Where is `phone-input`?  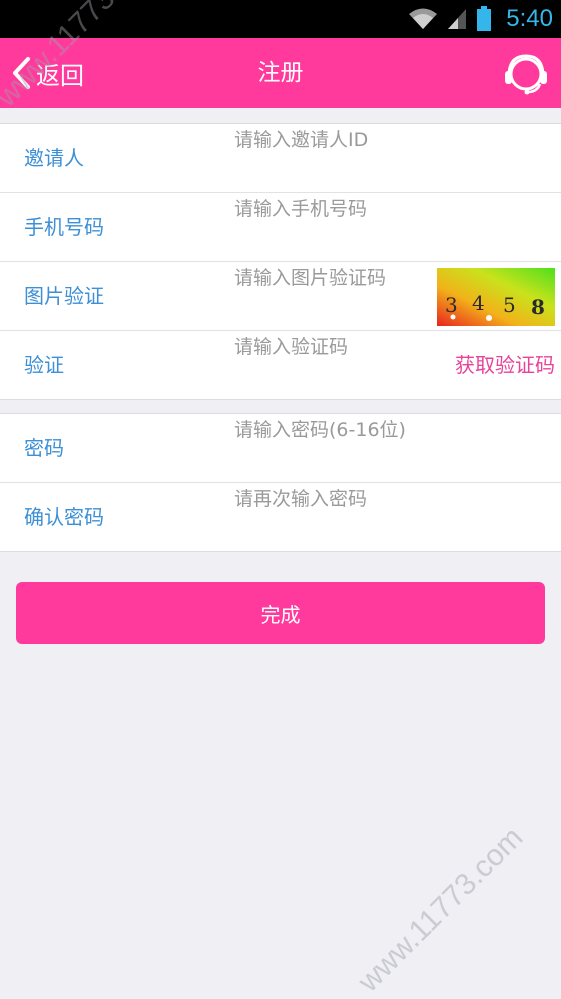 phone-input is located at coordinates (334, 209).